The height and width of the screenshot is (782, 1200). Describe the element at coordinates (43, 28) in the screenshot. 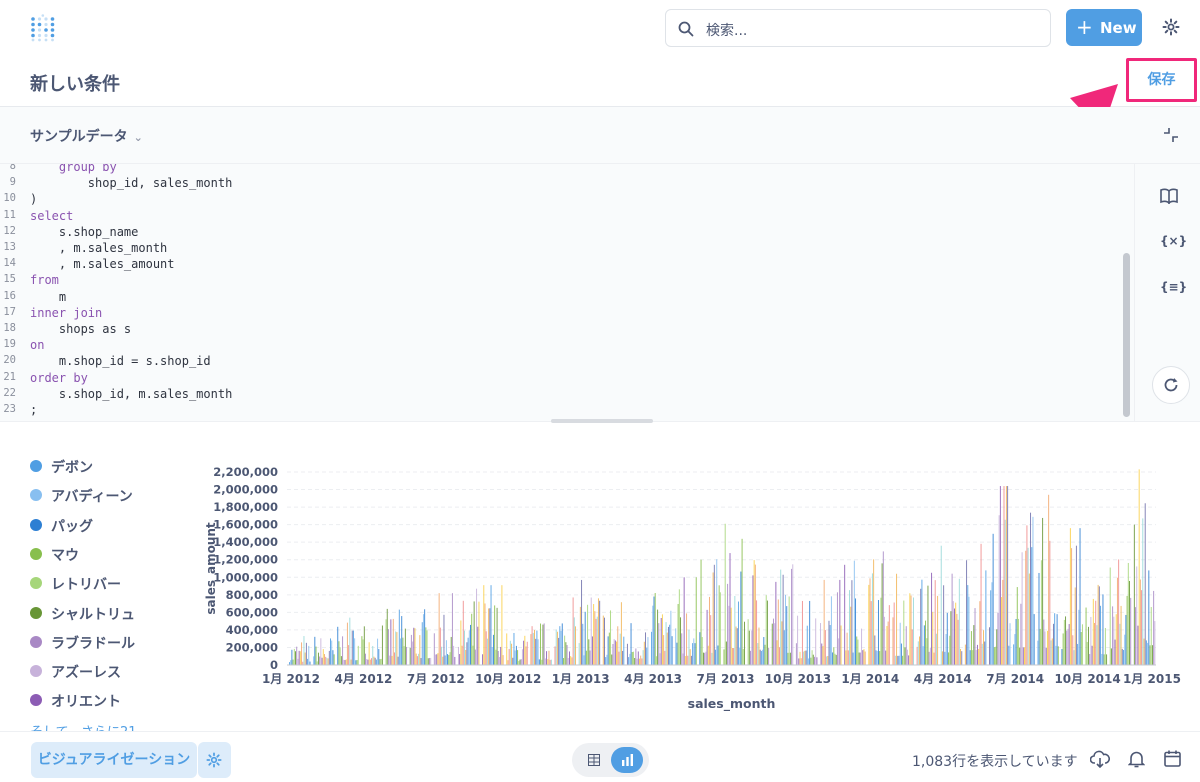

I see `metabase-logo-icon` at that location.